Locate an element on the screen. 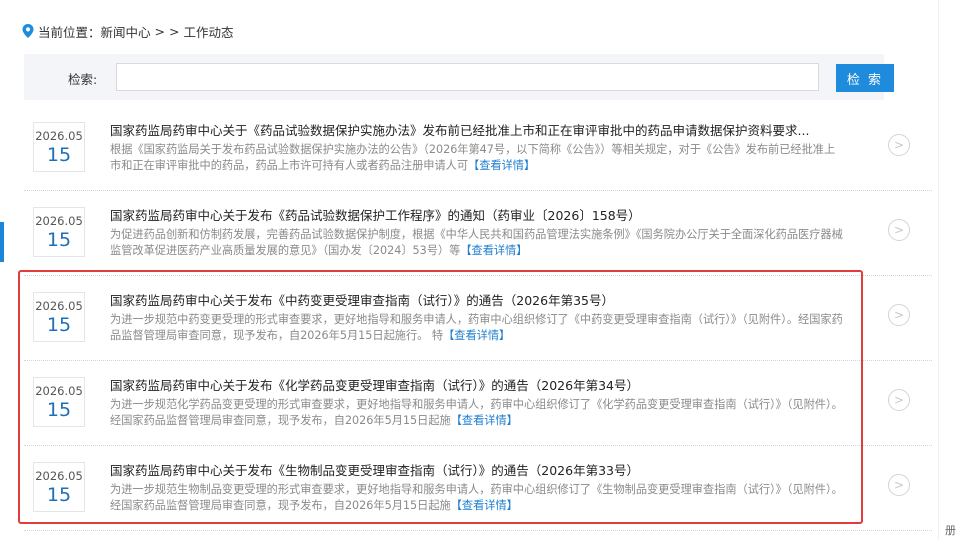 The width and height of the screenshot is (960, 539). side-glyph: 册 is located at coordinates (950, 530).